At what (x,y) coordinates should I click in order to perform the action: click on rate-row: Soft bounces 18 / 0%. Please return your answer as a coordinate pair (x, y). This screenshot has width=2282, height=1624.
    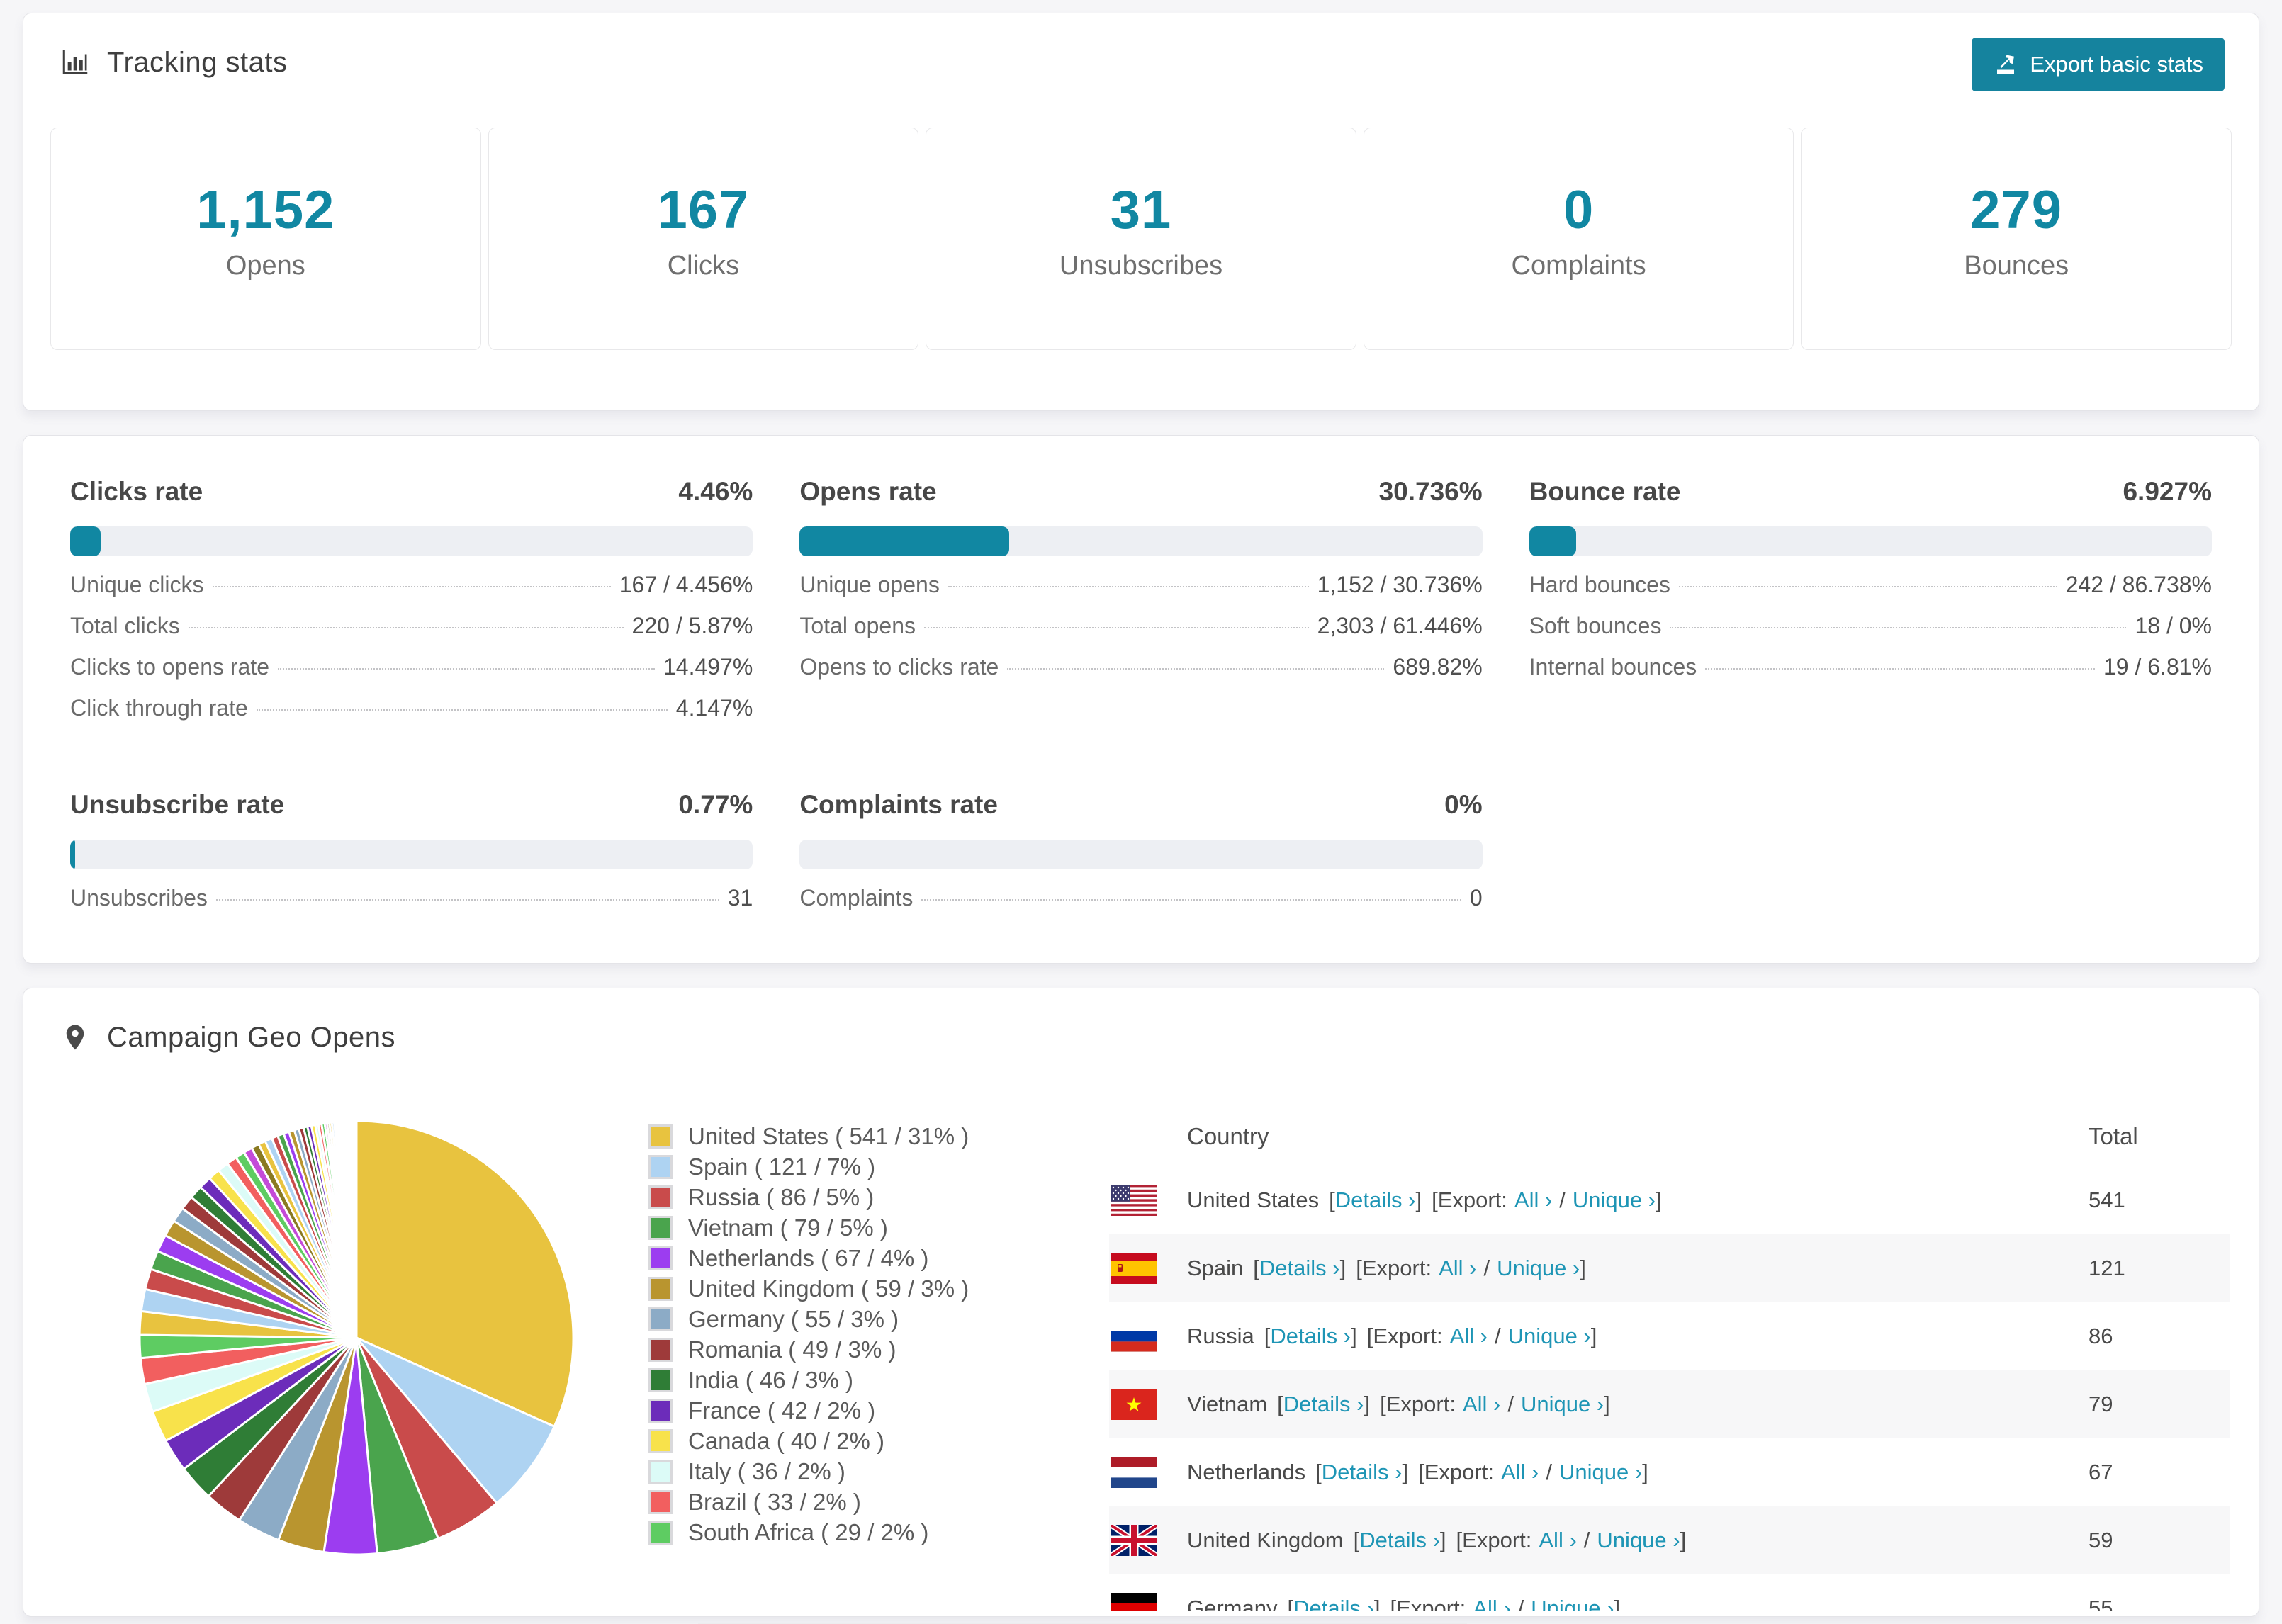
    Looking at the image, I should click on (1871, 626).